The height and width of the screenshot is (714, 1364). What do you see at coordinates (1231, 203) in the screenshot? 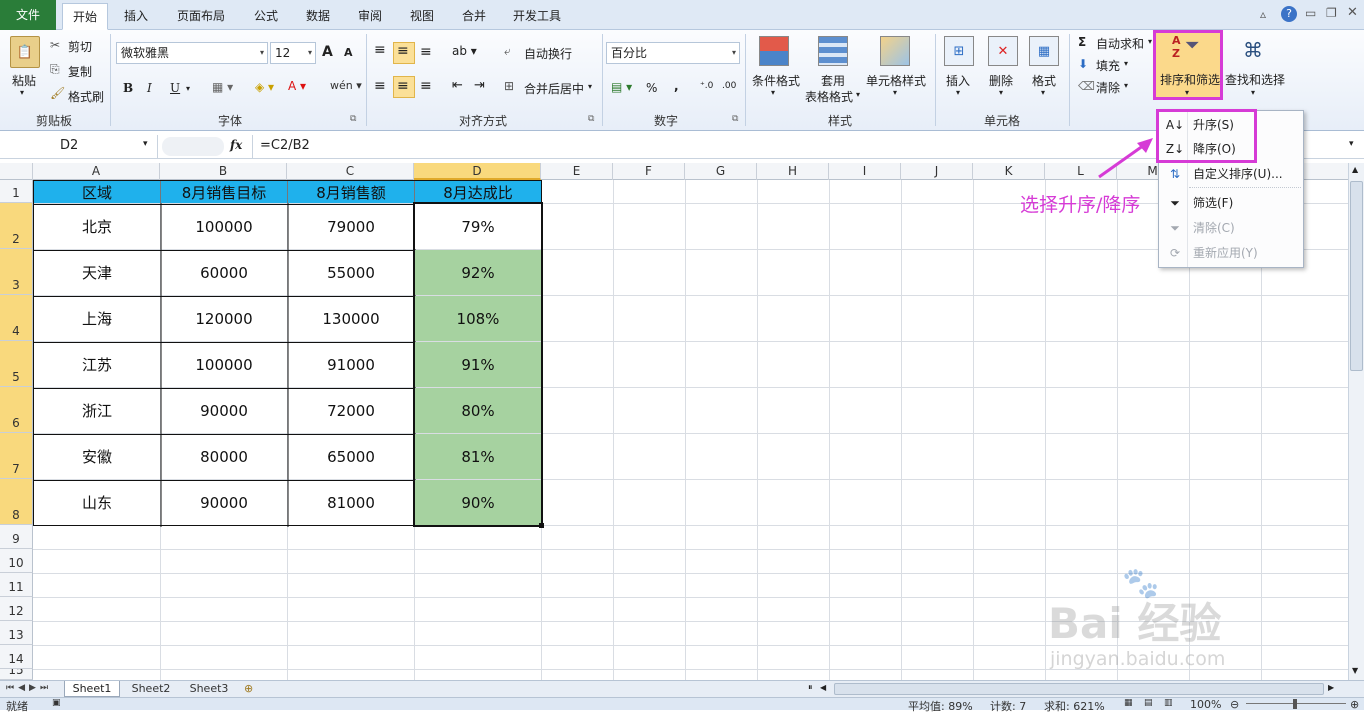
I see `menu-item-filter: ⏷ 筛选(F)` at bounding box center [1231, 203].